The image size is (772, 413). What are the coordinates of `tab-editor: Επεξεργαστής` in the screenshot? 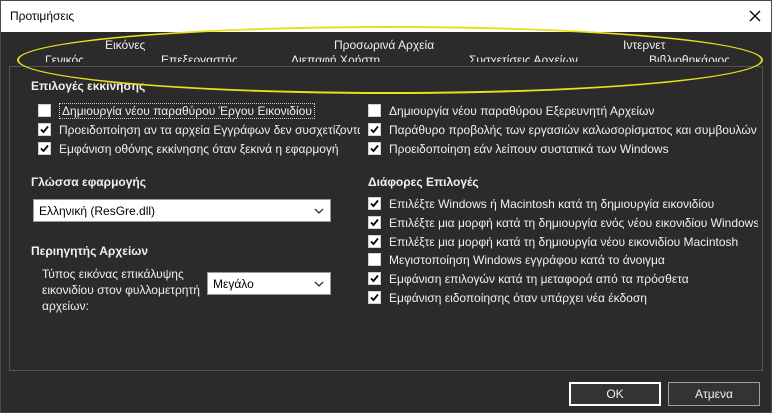 It's located at (199, 57).